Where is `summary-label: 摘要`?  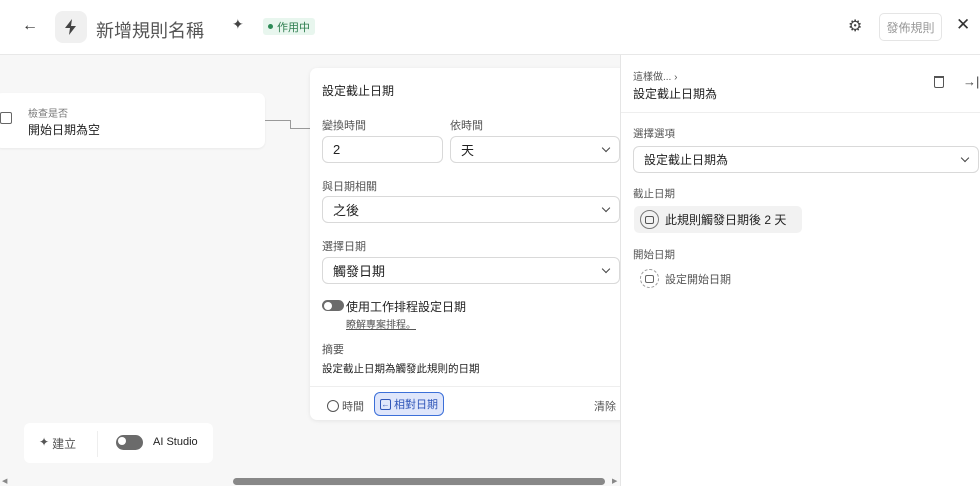 summary-label: 摘要 is located at coordinates (333, 350).